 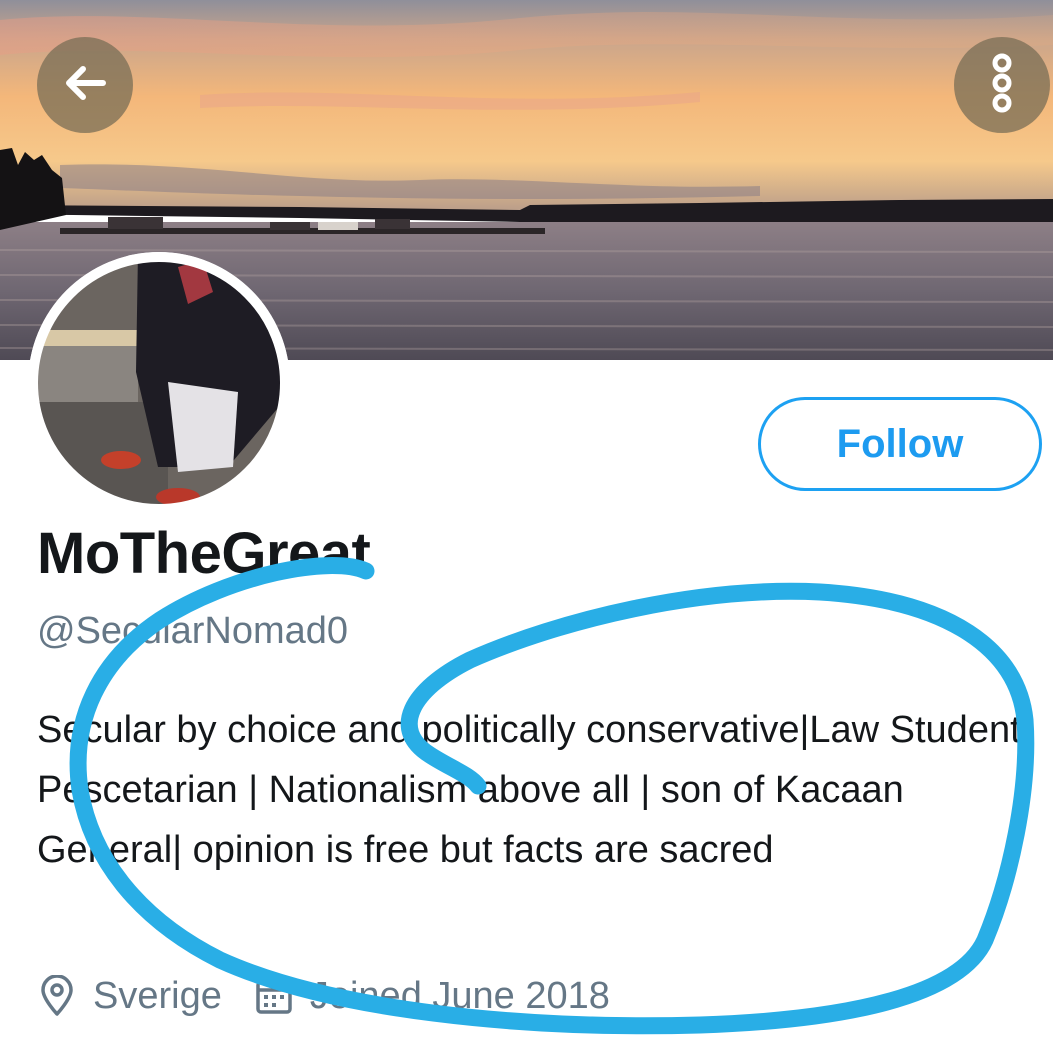 I want to click on display-name: MoTheGreat, so click(x=204, y=553).